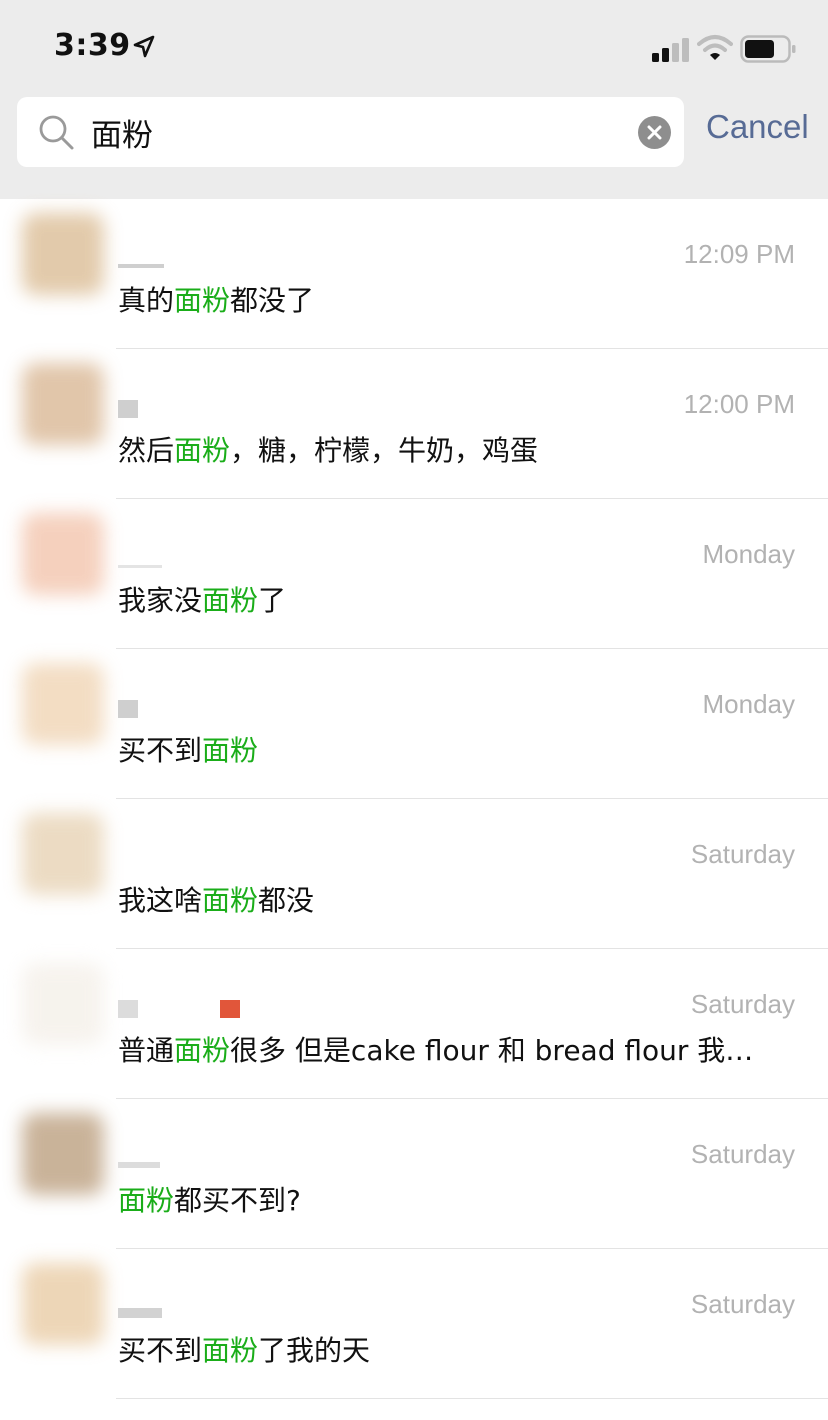 This screenshot has height=1420, width=828. What do you see at coordinates (414, 1324) in the screenshot?
I see `result-row: Saturday 买不到面粉了我的天` at bounding box center [414, 1324].